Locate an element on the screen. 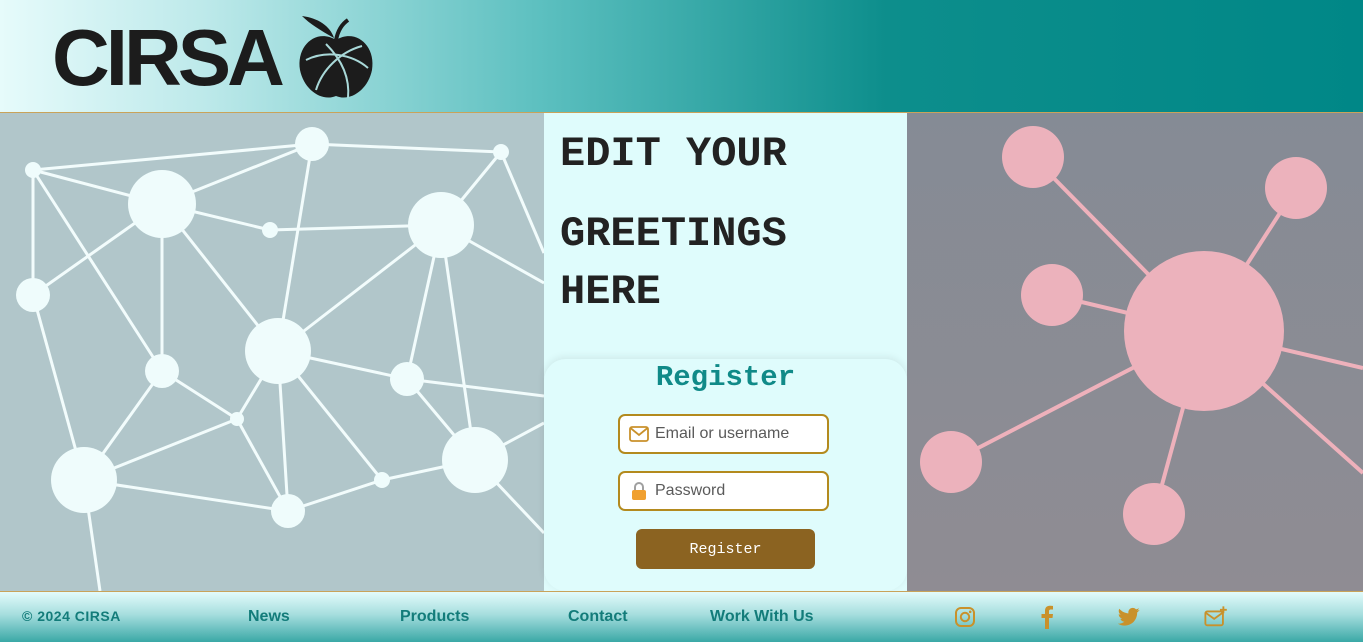 Image resolution: width=1363 pixels, height=642 pixels. mail-plus-icon is located at coordinates (1216, 617).